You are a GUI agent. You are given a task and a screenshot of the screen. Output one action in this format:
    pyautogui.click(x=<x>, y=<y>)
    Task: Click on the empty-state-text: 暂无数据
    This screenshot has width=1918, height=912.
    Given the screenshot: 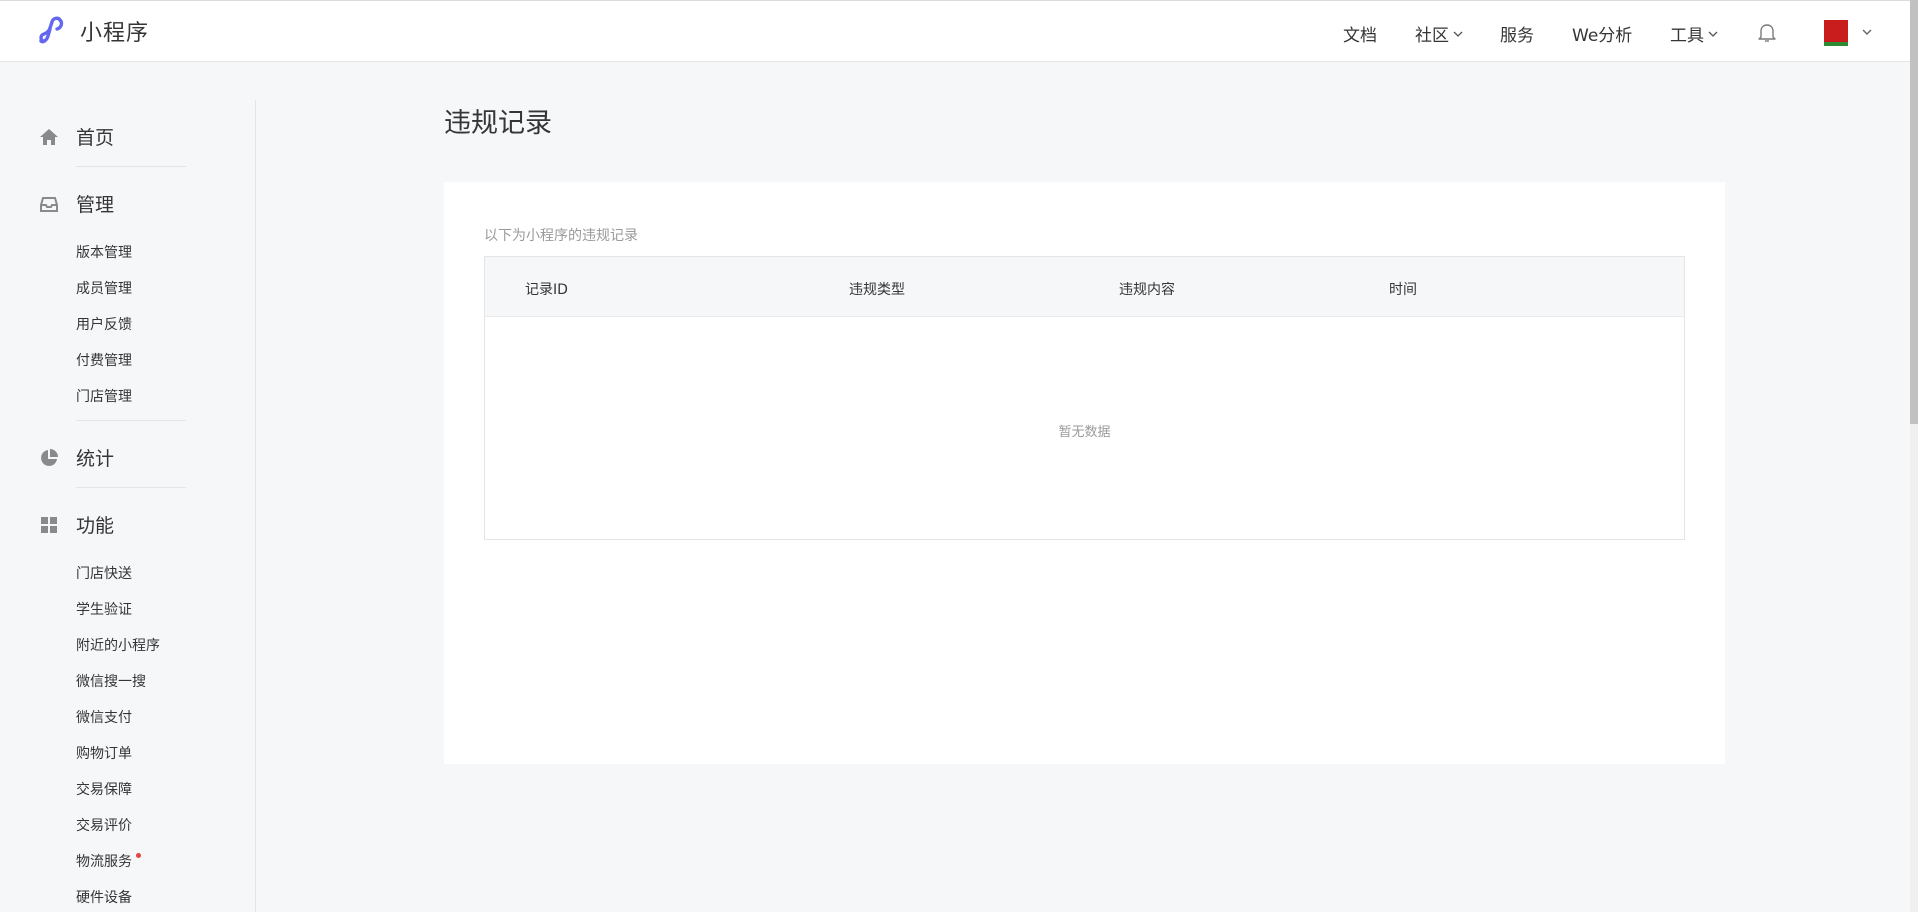 What is the action you would take?
    pyautogui.click(x=1084, y=432)
    